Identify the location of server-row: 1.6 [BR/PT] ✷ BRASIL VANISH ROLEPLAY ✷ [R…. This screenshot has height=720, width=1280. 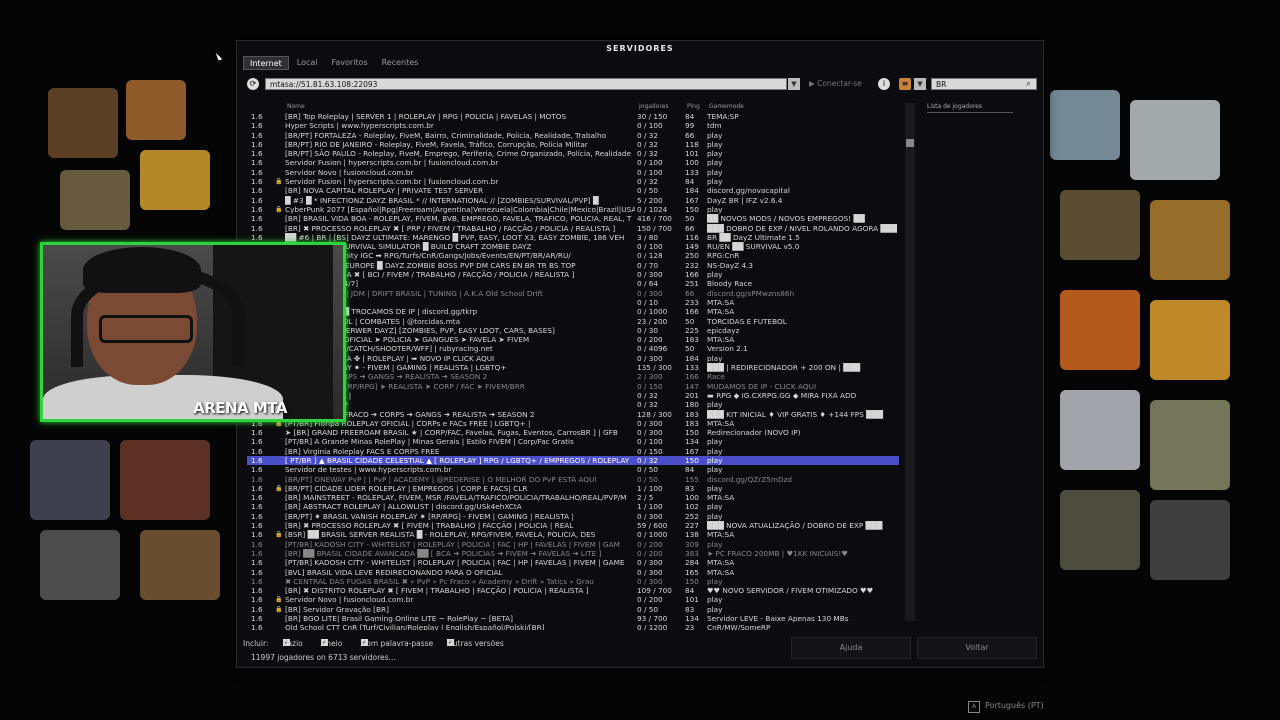
(573, 516).